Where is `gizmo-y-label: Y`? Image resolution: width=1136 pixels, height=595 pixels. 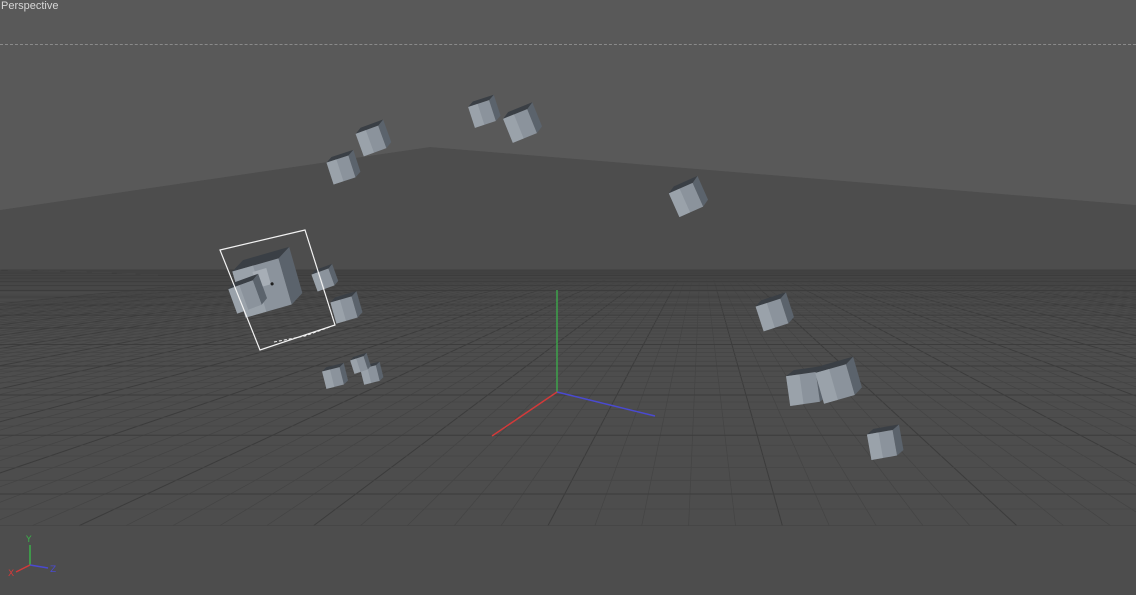 gizmo-y-label: Y is located at coordinates (28, 540).